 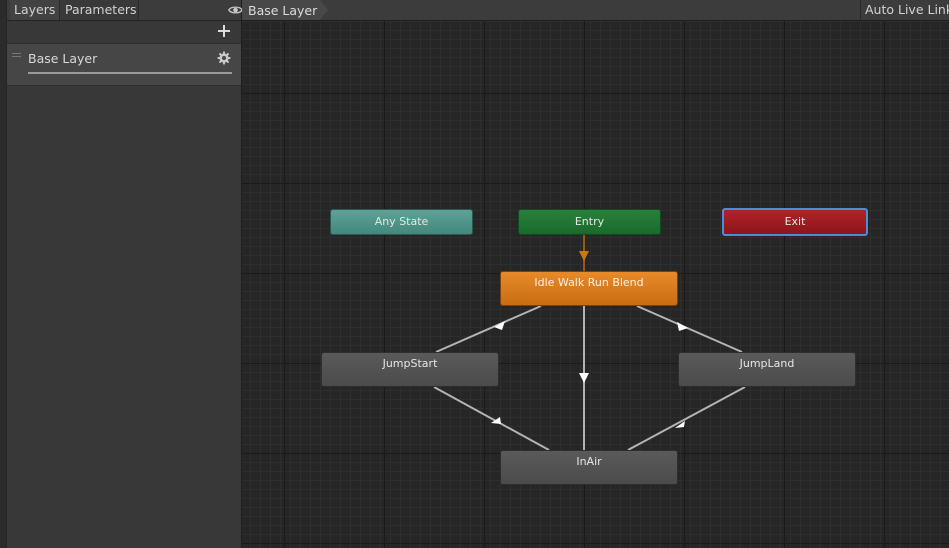 What do you see at coordinates (595, 10) in the screenshot?
I see `graph-header: Base Layer Auto Live Link` at bounding box center [595, 10].